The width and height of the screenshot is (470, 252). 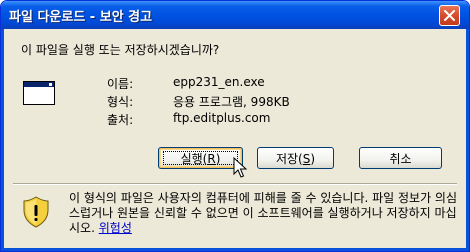 What do you see at coordinates (120, 102) in the screenshot?
I see `field-label-type: 형식:` at bounding box center [120, 102].